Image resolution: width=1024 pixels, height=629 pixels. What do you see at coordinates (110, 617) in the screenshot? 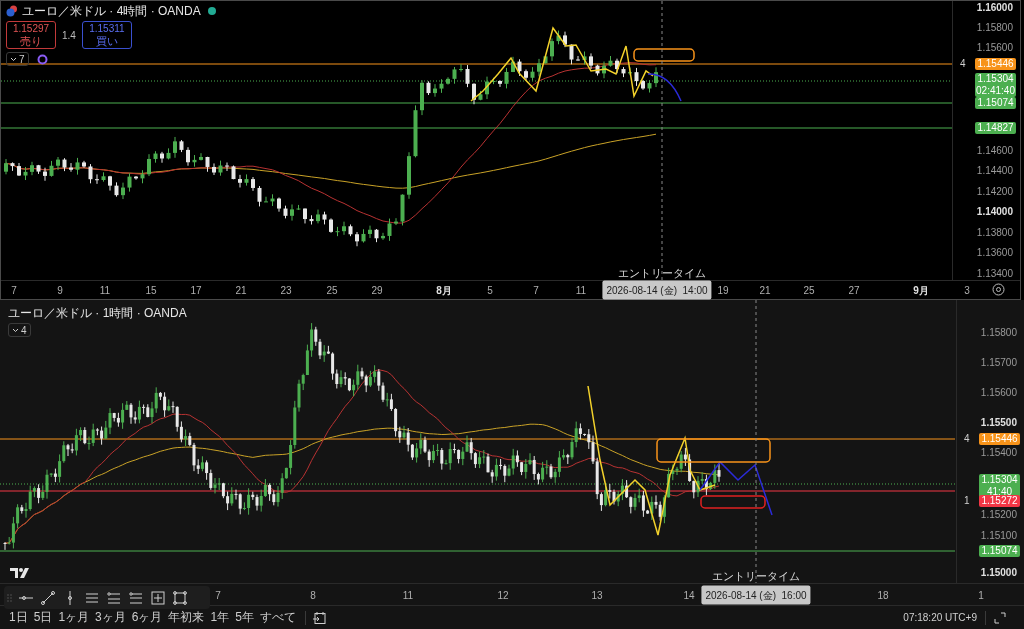
I see `range-button: 3ヶ月` at bounding box center [110, 617].